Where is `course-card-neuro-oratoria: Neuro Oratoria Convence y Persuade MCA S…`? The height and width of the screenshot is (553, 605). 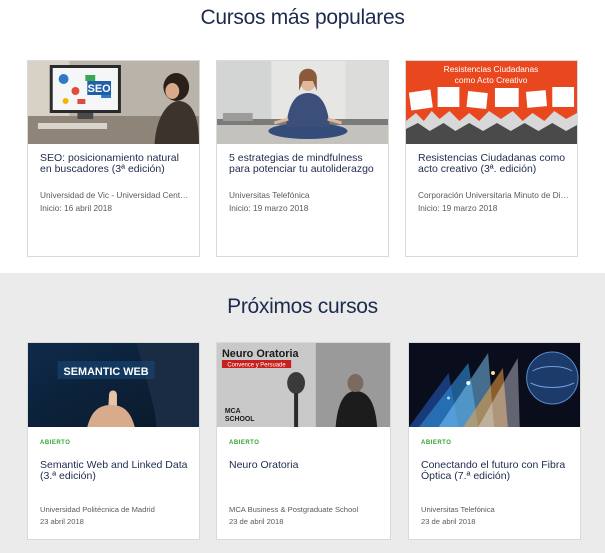 course-card-neuro-oratoria: Neuro Oratoria Convence y Persuade MCA S… is located at coordinates (303, 441).